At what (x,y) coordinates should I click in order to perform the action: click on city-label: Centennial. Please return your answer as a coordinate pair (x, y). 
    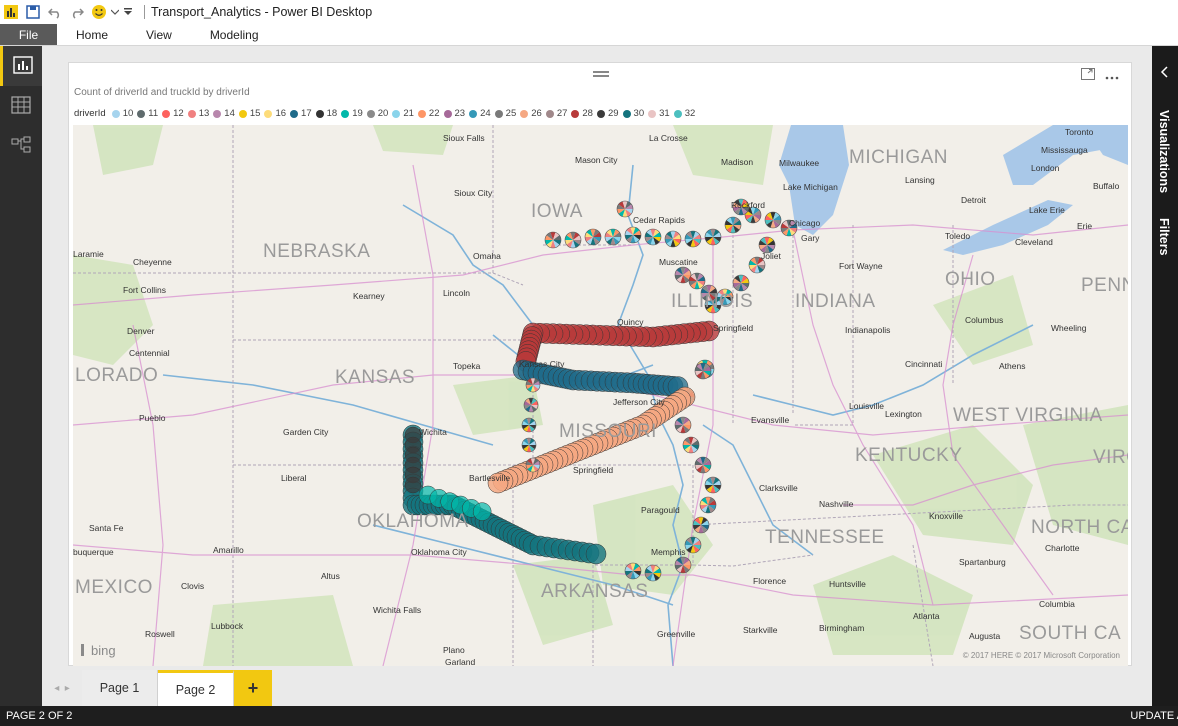
    Looking at the image, I should click on (149, 353).